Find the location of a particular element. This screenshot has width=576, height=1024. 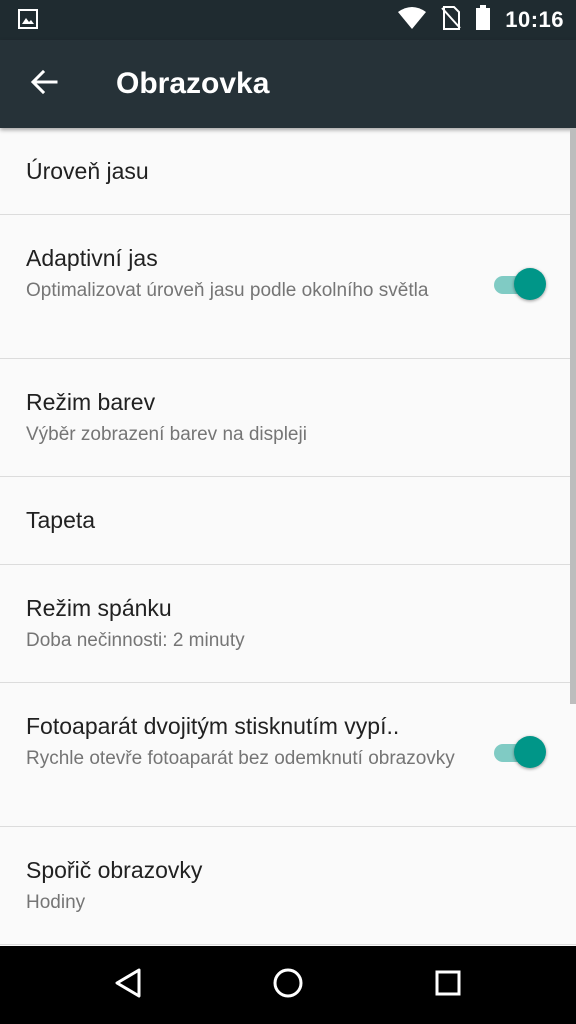

battery-icon is located at coordinates (483, 20).